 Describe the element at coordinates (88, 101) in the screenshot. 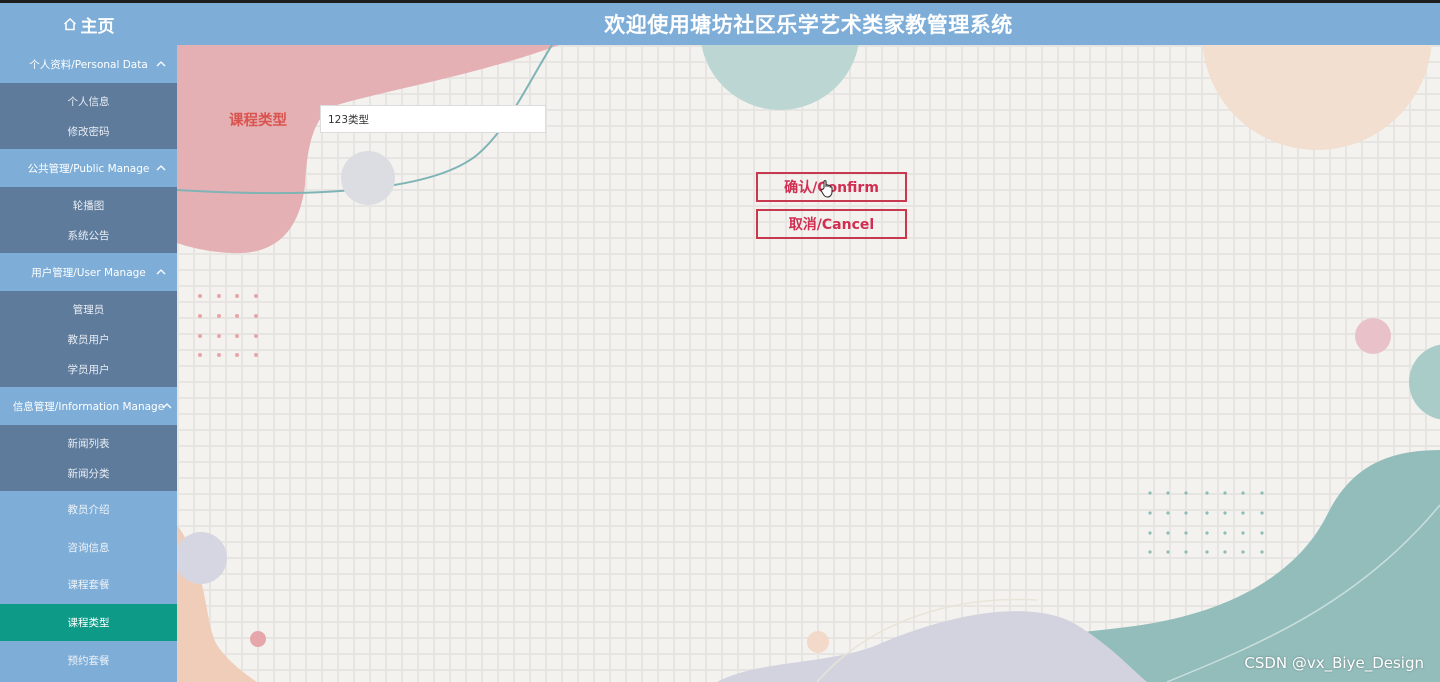

I see `sidebar-item-personal-info: 个人信息` at that location.